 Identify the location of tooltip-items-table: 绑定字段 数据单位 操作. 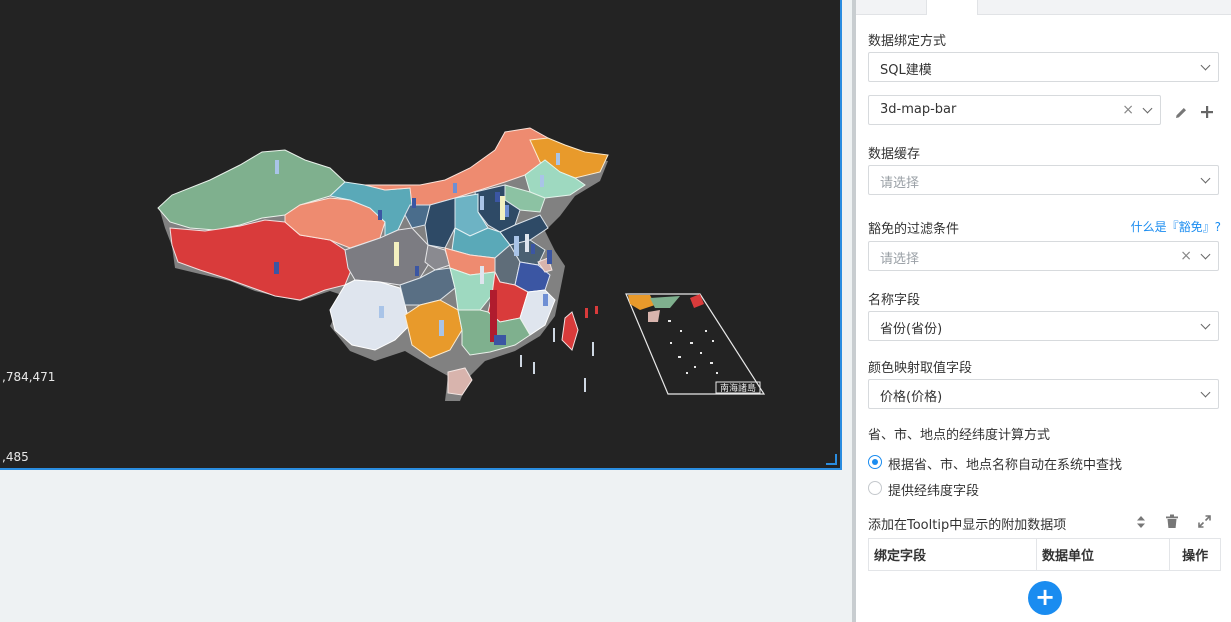
(1044, 554).